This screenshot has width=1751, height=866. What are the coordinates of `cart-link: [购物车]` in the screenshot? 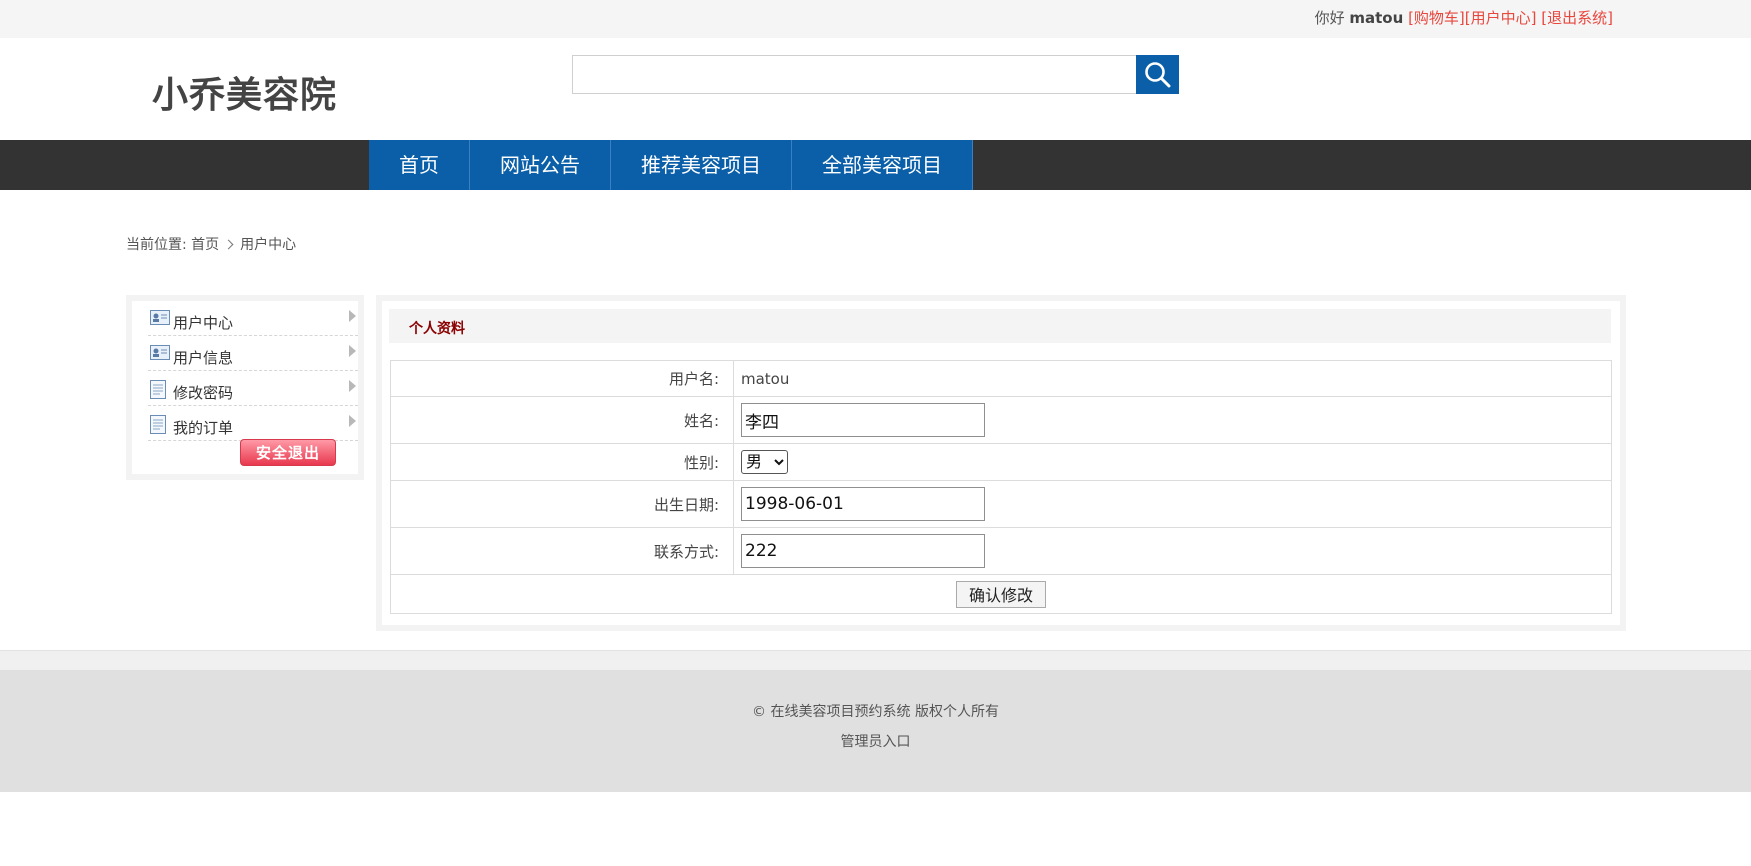 It's located at (1436, 18).